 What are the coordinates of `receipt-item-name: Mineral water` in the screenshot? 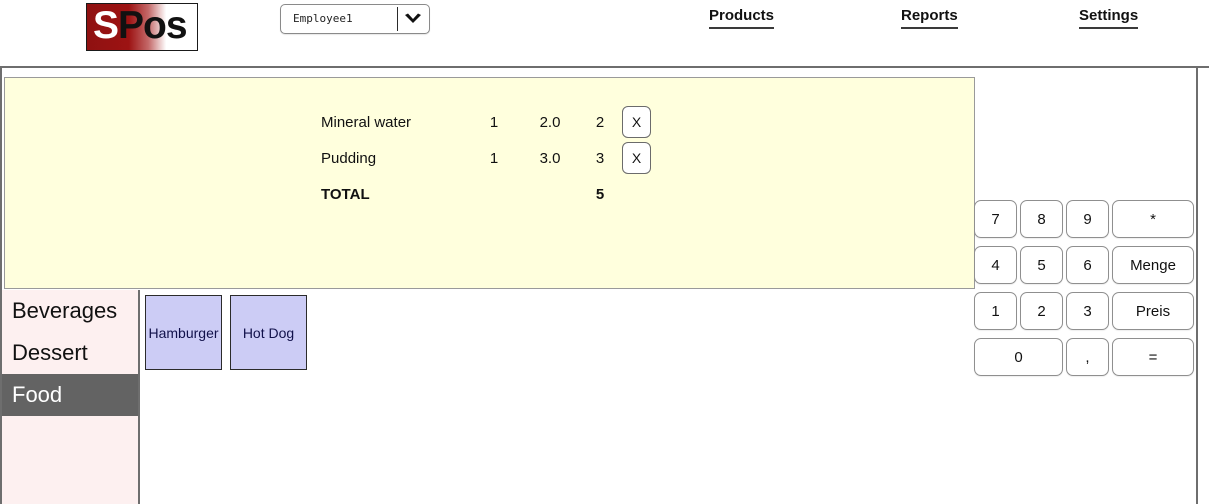 It's located at (366, 122).